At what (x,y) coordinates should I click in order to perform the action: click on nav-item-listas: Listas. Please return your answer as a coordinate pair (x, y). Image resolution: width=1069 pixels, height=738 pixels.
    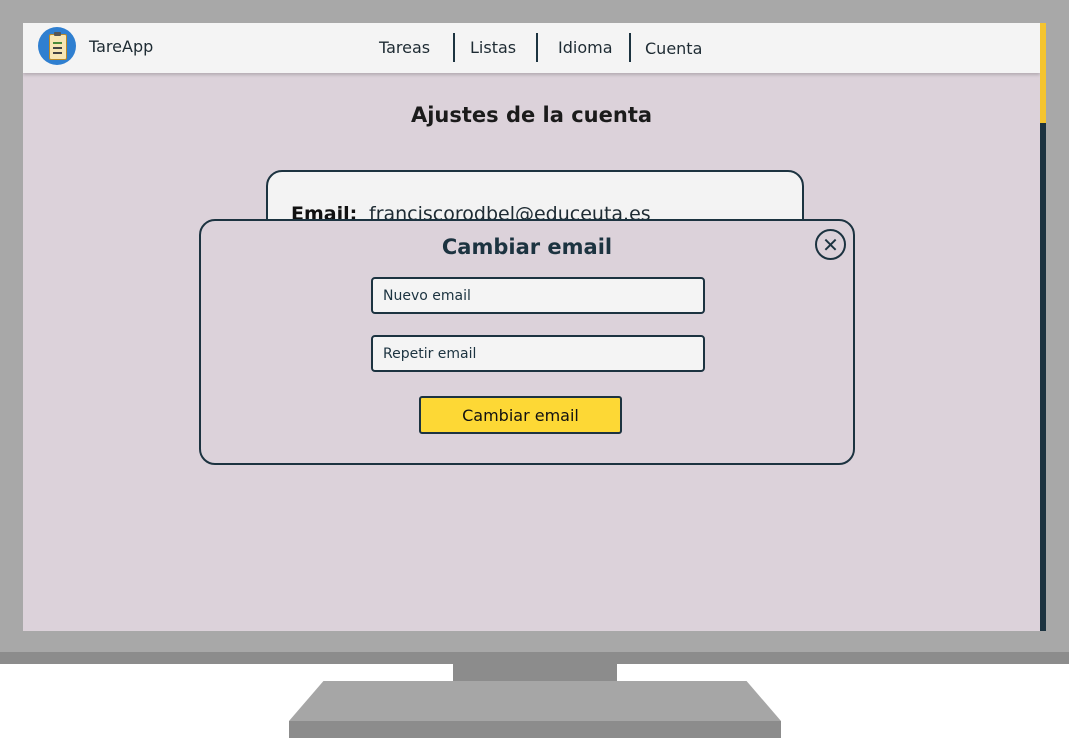
    Looking at the image, I should click on (493, 47).